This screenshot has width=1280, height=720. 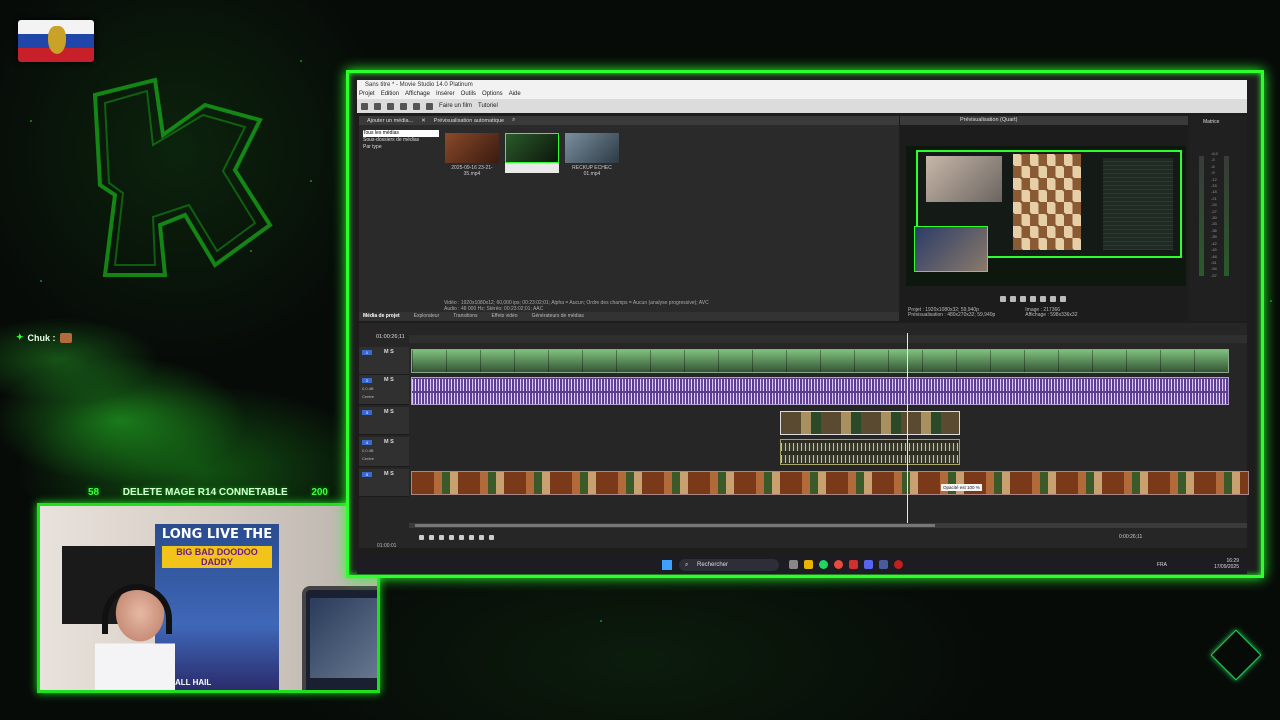 I want to click on menu-projet: Projet, so click(x=367, y=94).